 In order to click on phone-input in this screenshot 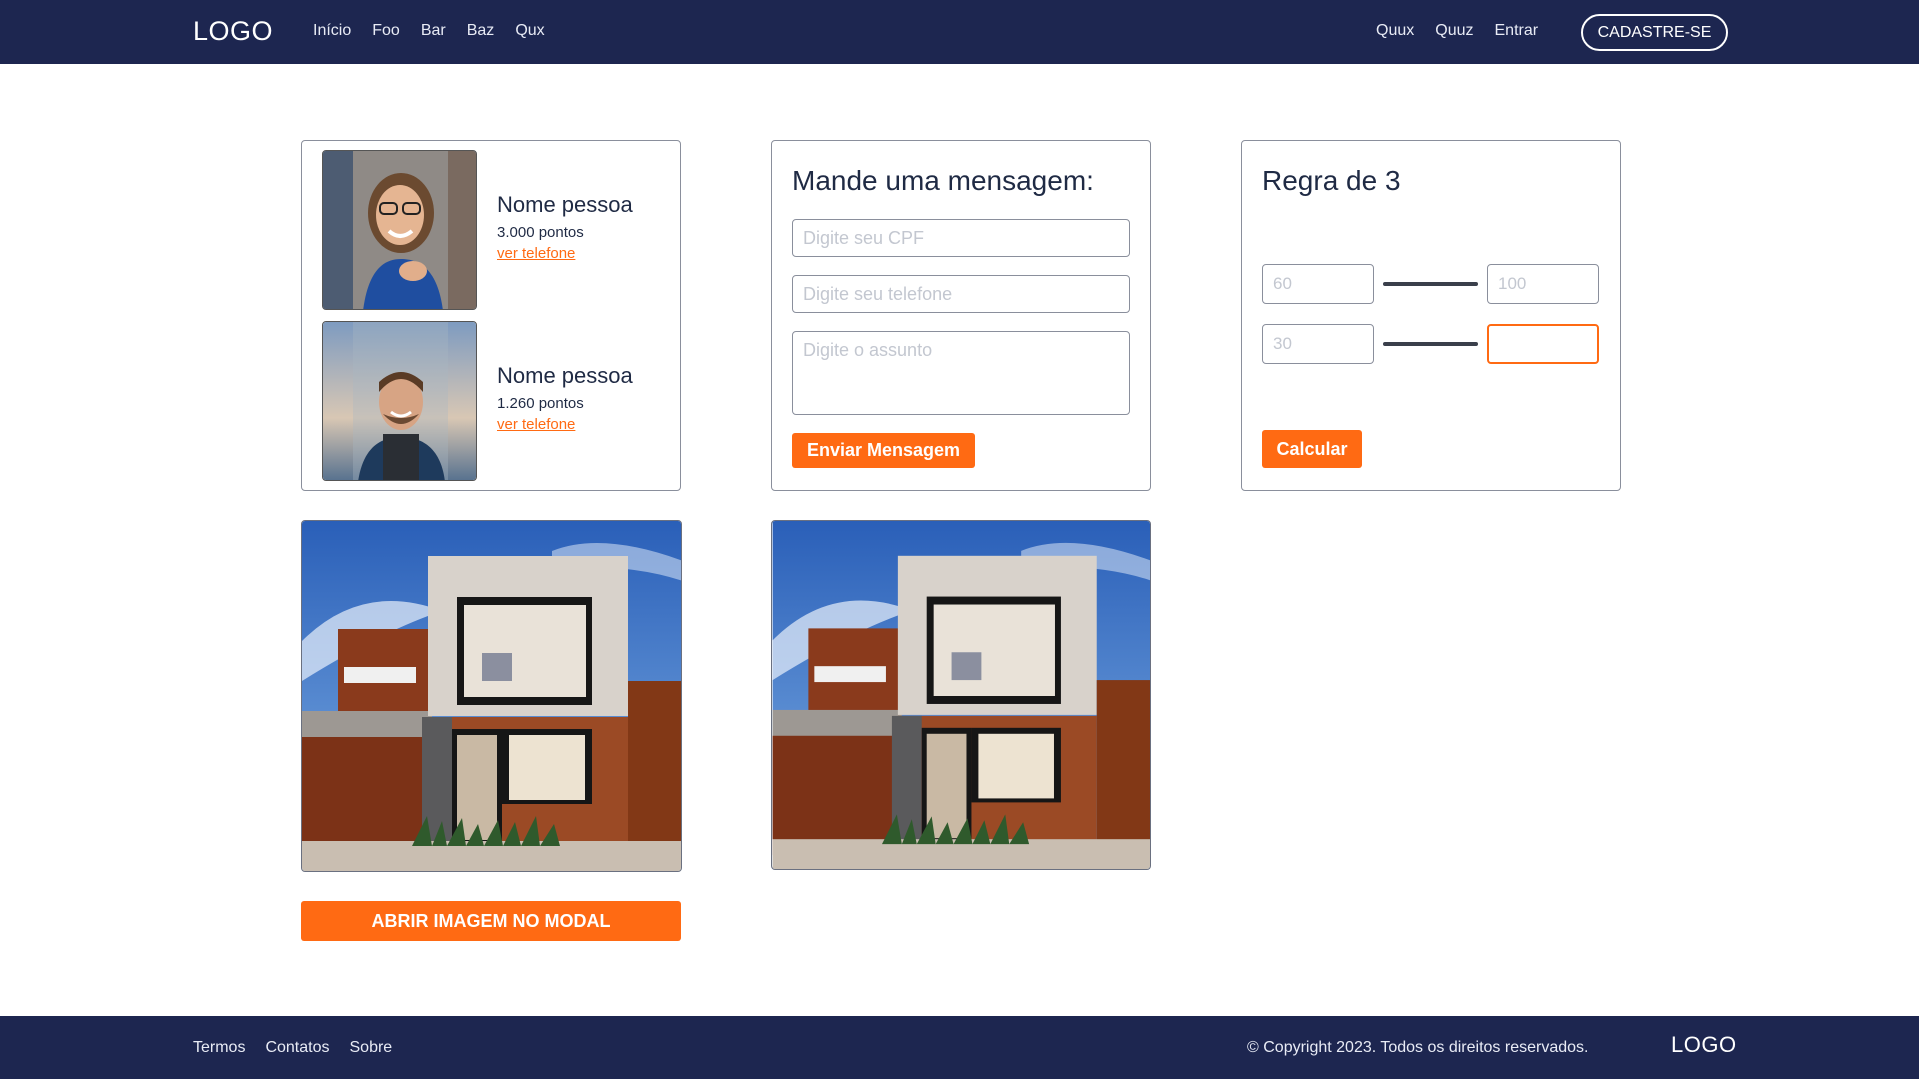, I will do `click(961, 294)`.